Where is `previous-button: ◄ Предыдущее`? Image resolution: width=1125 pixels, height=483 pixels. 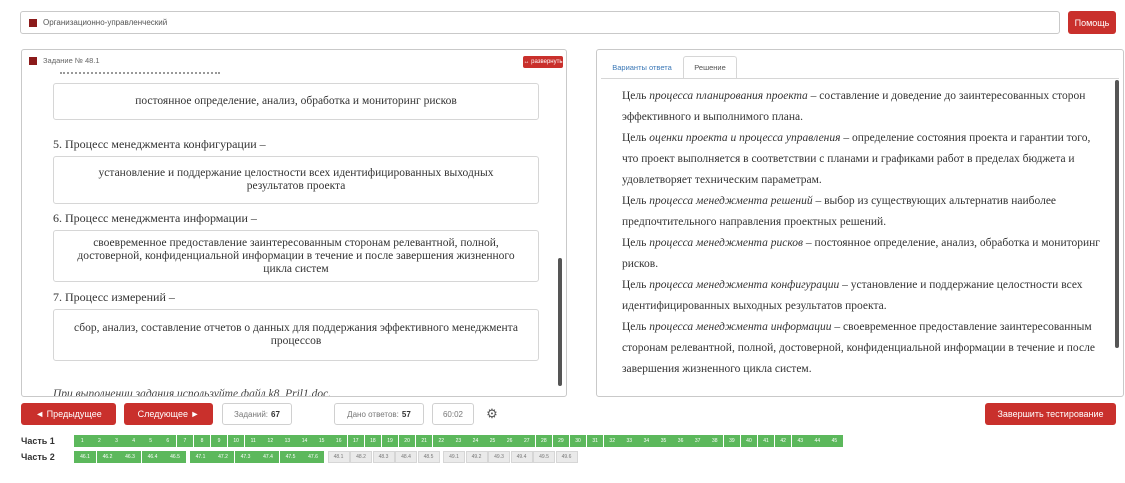
previous-button: ◄ Предыдущее is located at coordinates (68, 414).